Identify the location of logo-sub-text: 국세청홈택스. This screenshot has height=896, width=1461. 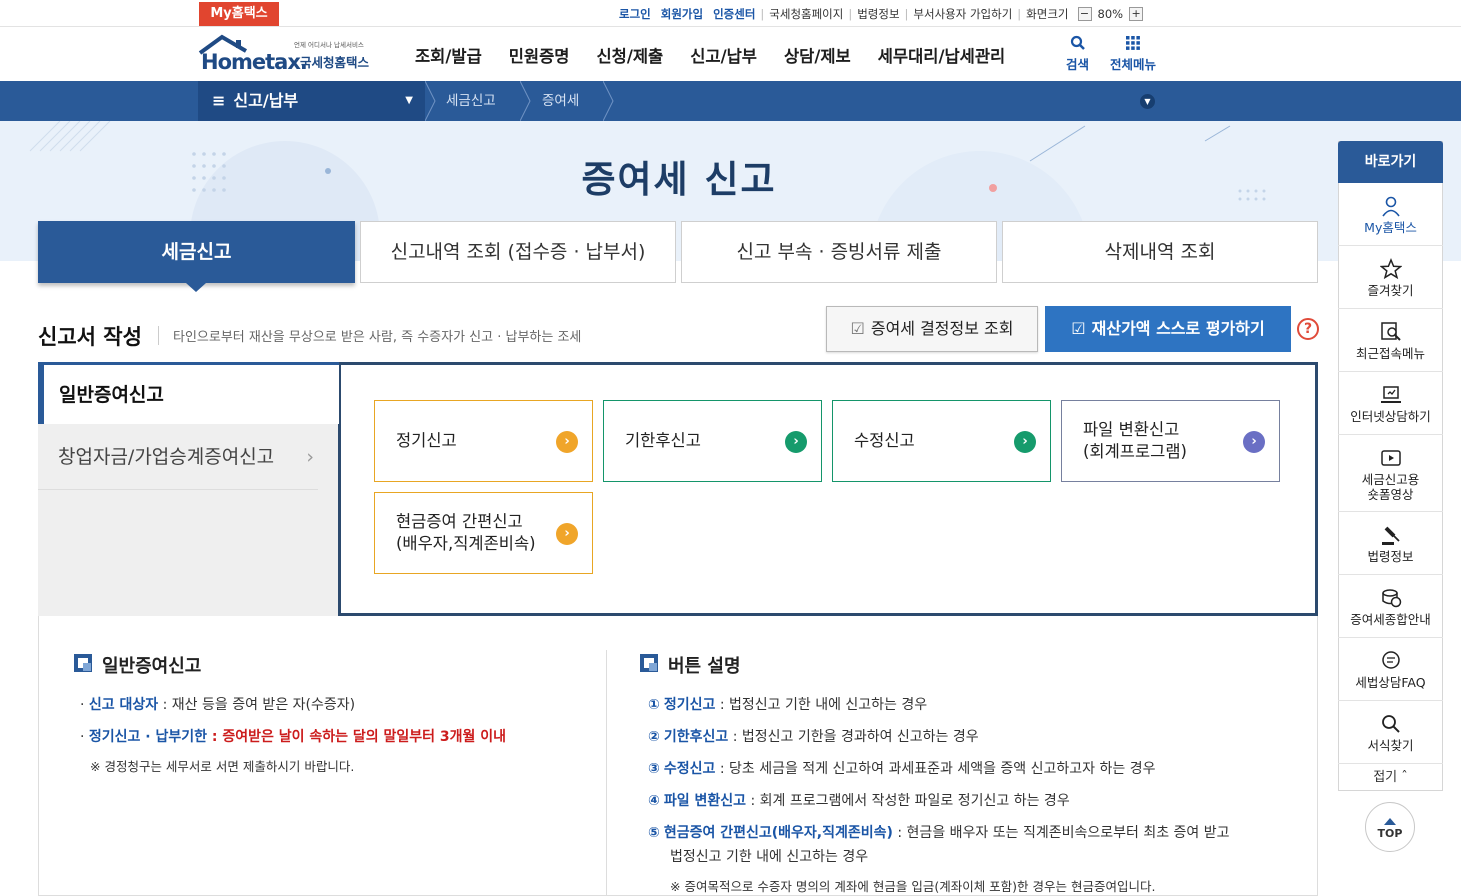
(335, 62).